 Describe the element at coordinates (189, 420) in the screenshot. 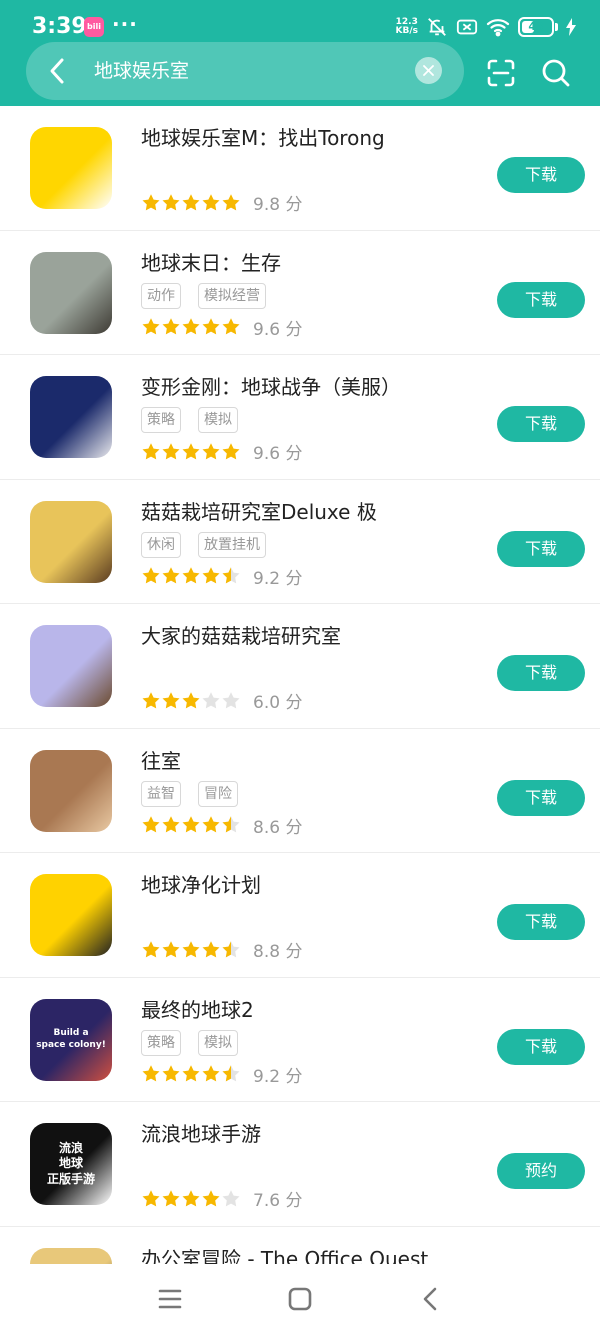

I see `app-tags: 策略 模拟` at that location.